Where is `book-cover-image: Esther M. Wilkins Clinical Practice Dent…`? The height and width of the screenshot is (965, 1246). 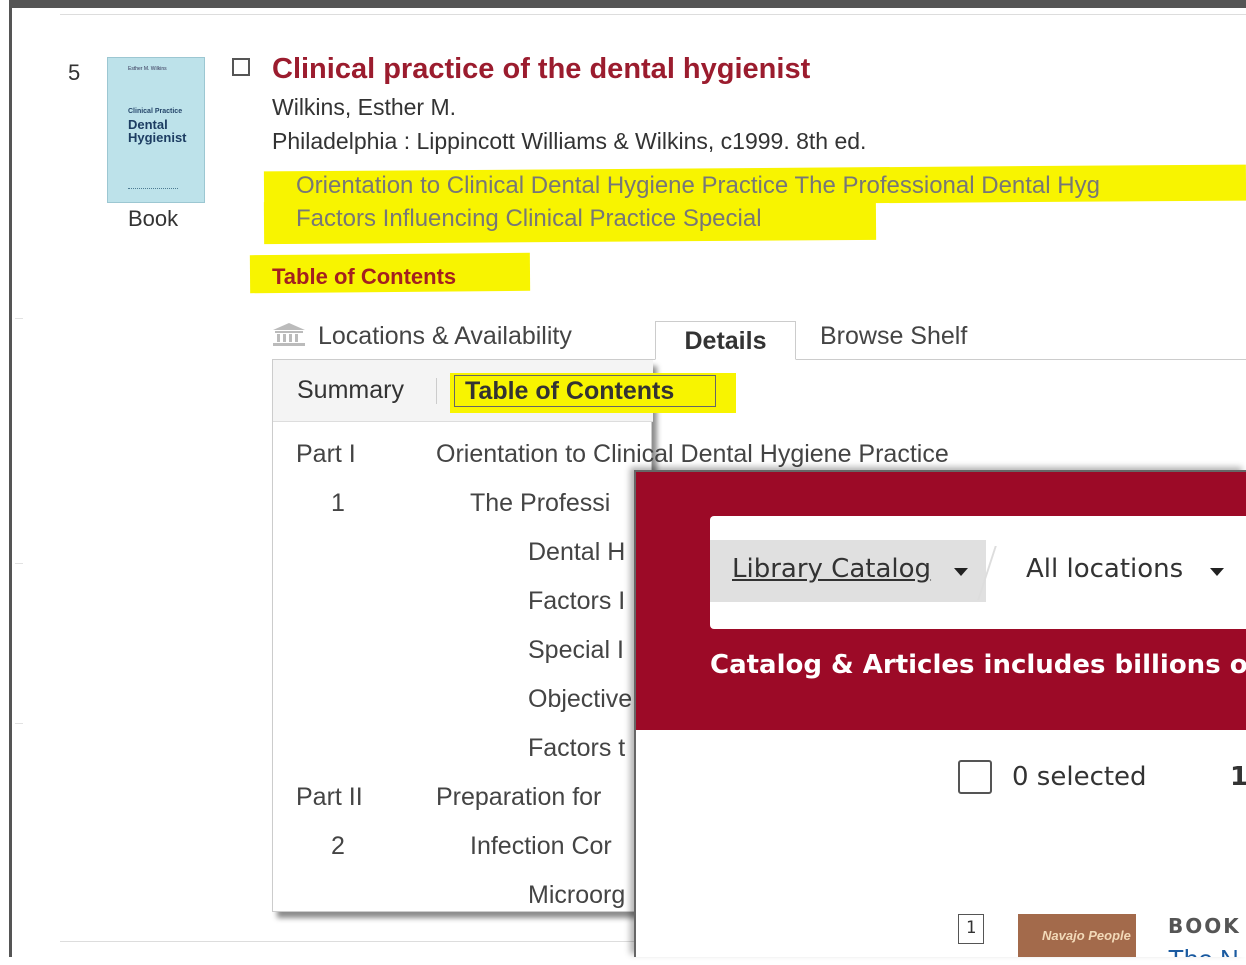 book-cover-image: Esther M. Wilkins Clinical Practice Dent… is located at coordinates (156, 130).